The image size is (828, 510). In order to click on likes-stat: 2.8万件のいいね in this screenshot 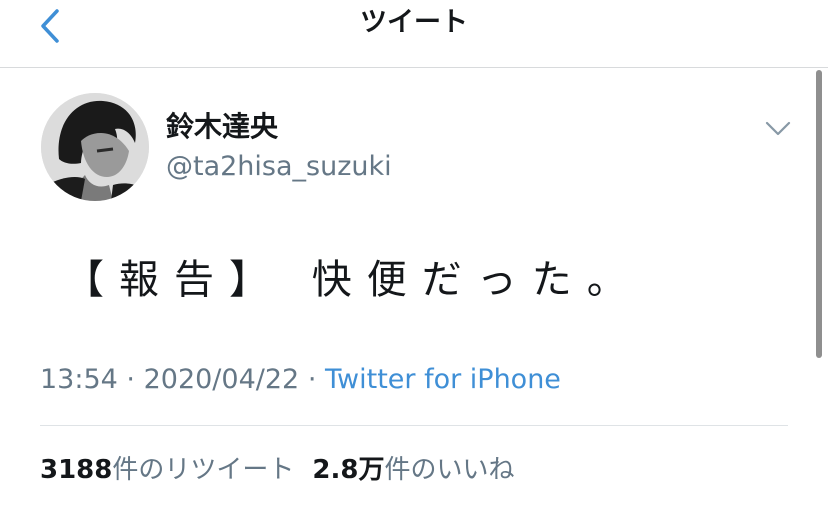, I will do `click(413, 470)`.